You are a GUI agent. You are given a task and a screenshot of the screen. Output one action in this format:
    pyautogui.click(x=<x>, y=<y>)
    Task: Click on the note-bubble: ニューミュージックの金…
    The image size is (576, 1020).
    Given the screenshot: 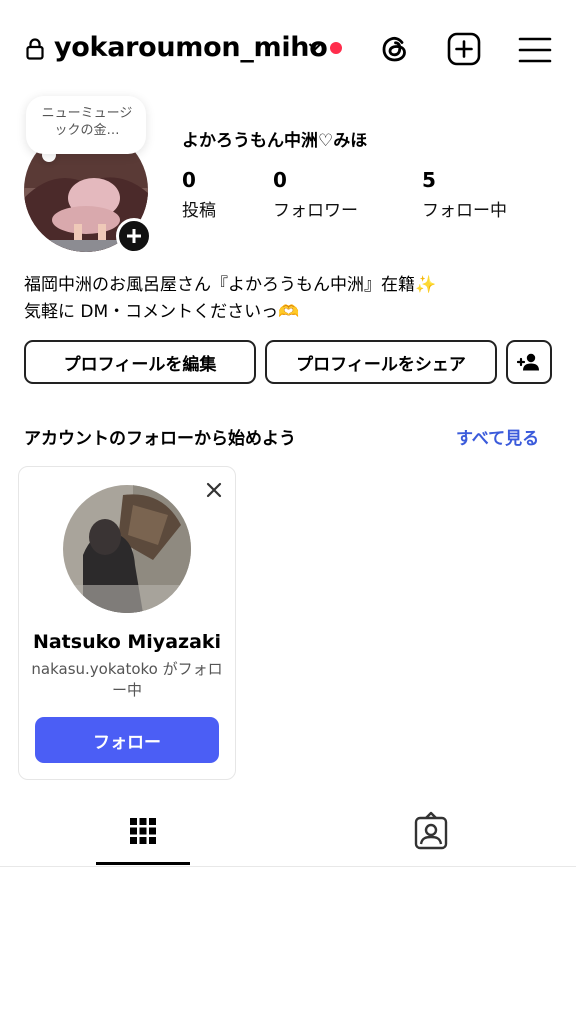 What is the action you would take?
    pyautogui.click(x=86, y=125)
    